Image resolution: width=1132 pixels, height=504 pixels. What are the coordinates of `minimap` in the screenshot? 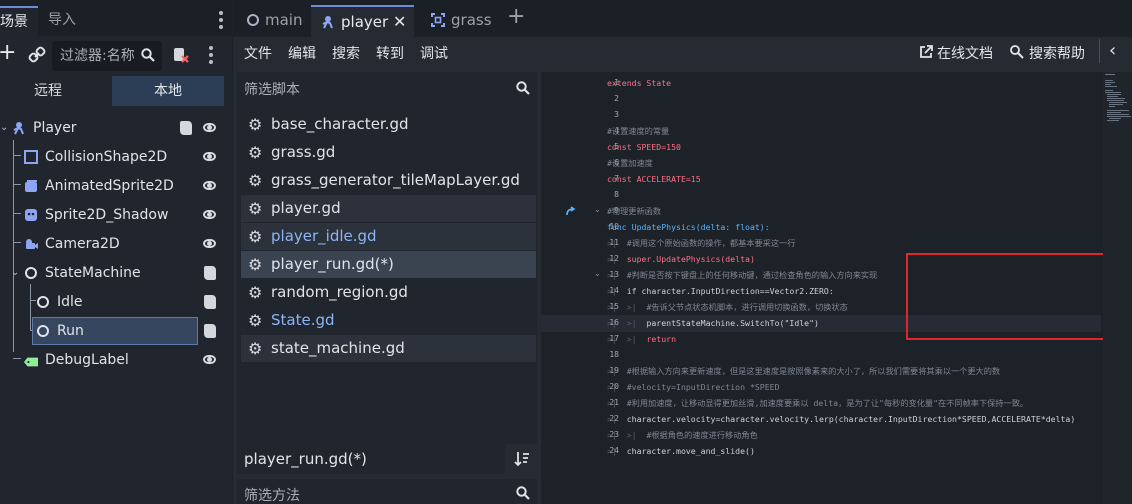 It's located at (1117, 288).